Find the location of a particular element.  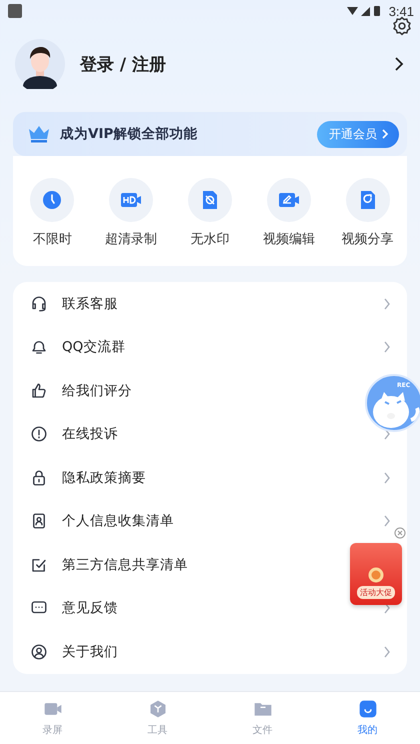

promo-label: 活动大促 is located at coordinates (376, 592).